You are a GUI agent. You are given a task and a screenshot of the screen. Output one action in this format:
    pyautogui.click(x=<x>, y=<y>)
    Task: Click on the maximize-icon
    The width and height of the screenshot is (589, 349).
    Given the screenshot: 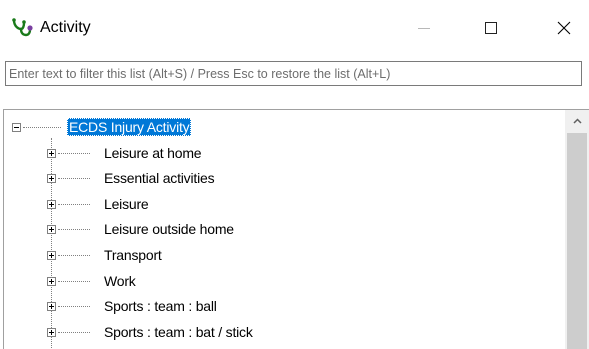 What is the action you would take?
    pyautogui.click(x=491, y=28)
    